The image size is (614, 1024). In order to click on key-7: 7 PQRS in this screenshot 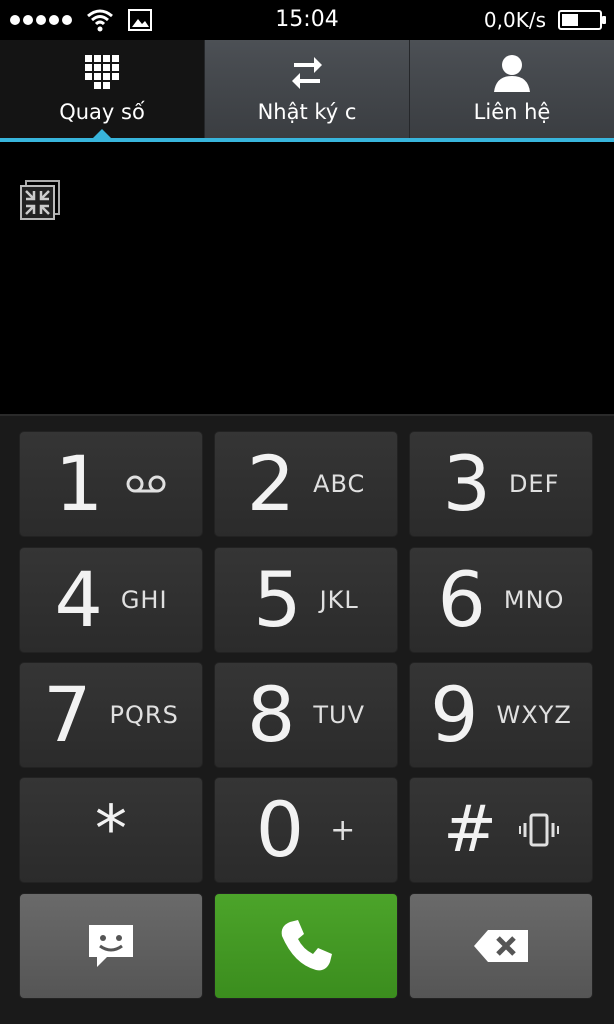, I will do `click(111, 715)`.